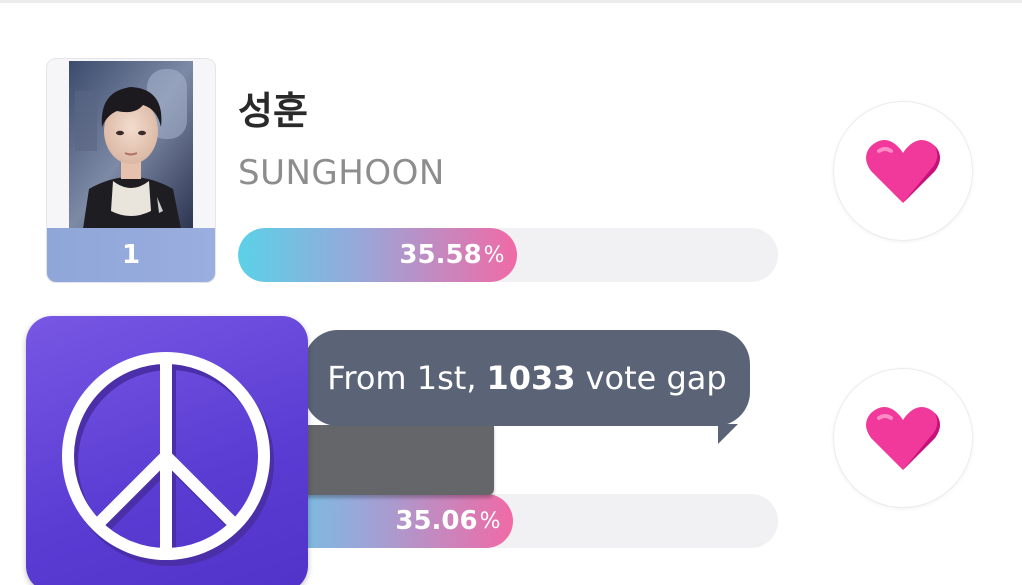 The height and width of the screenshot is (585, 1022). I want to click on top-divider, so click(511, 1).